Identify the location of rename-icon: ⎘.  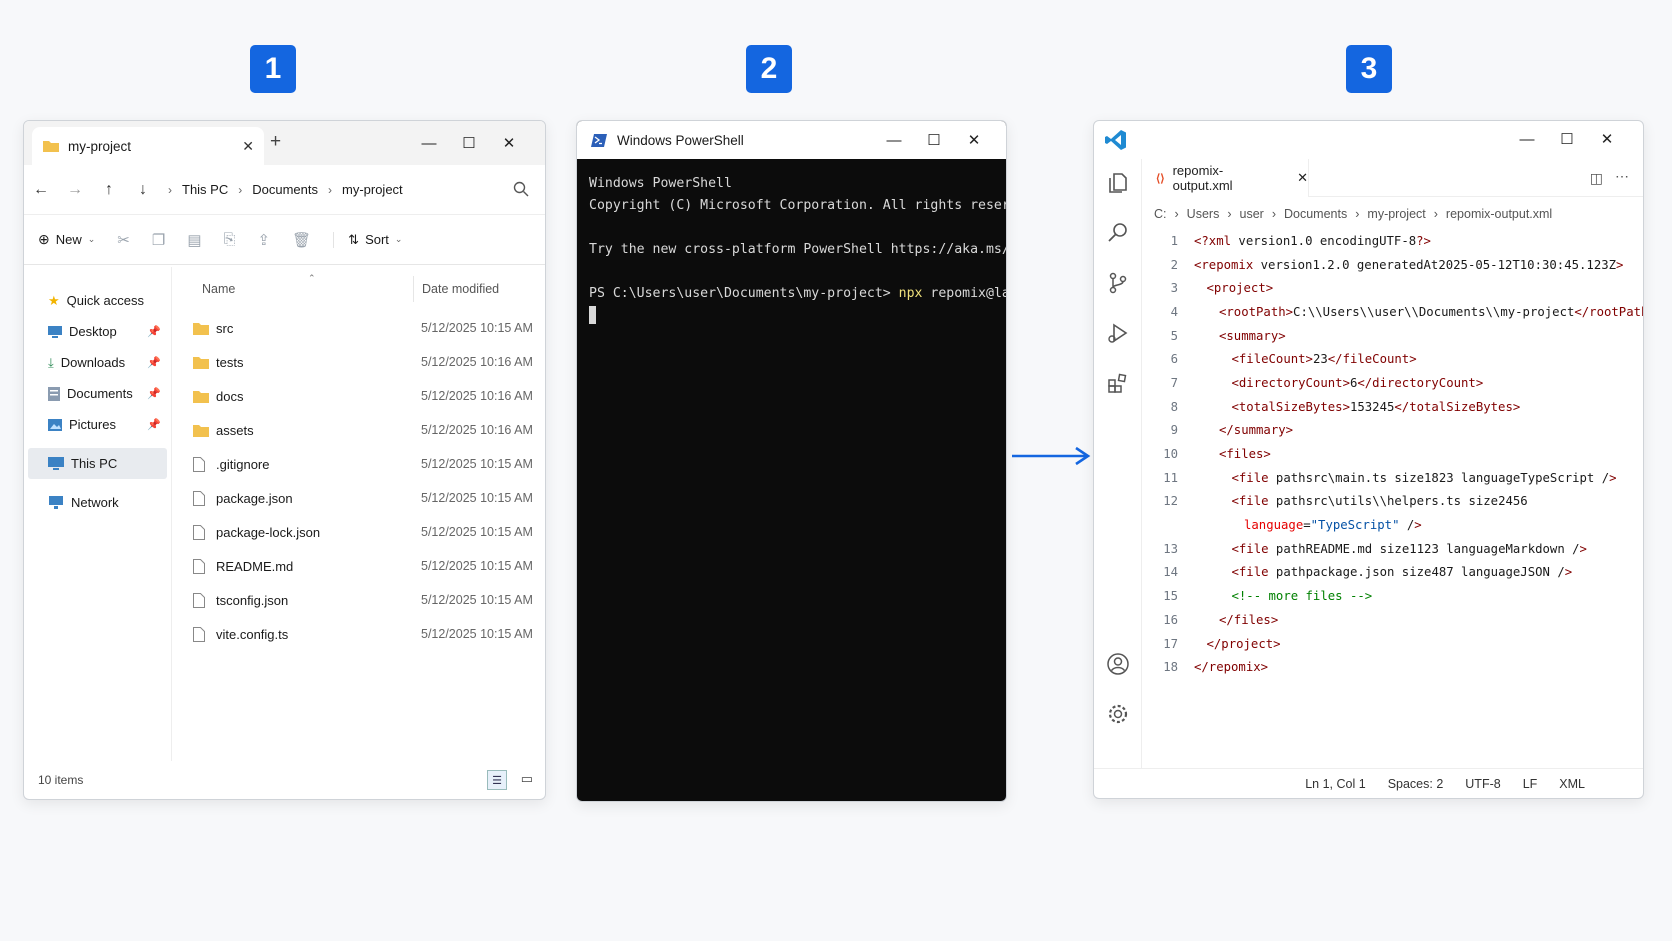
(230, 239).